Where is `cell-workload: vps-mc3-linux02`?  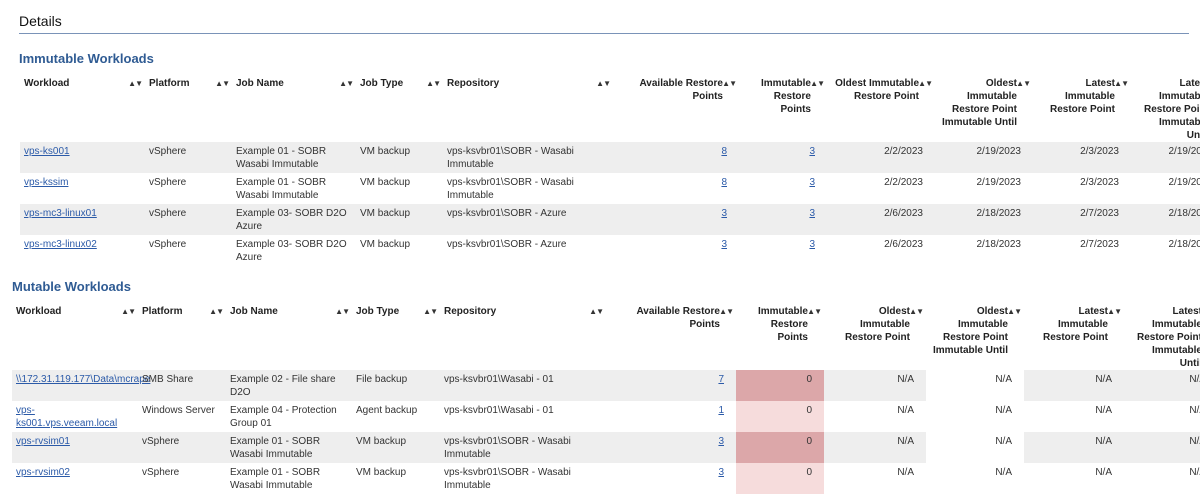 cell-workload: vps-mc3-linux02 is located at coordinates (82, 250).